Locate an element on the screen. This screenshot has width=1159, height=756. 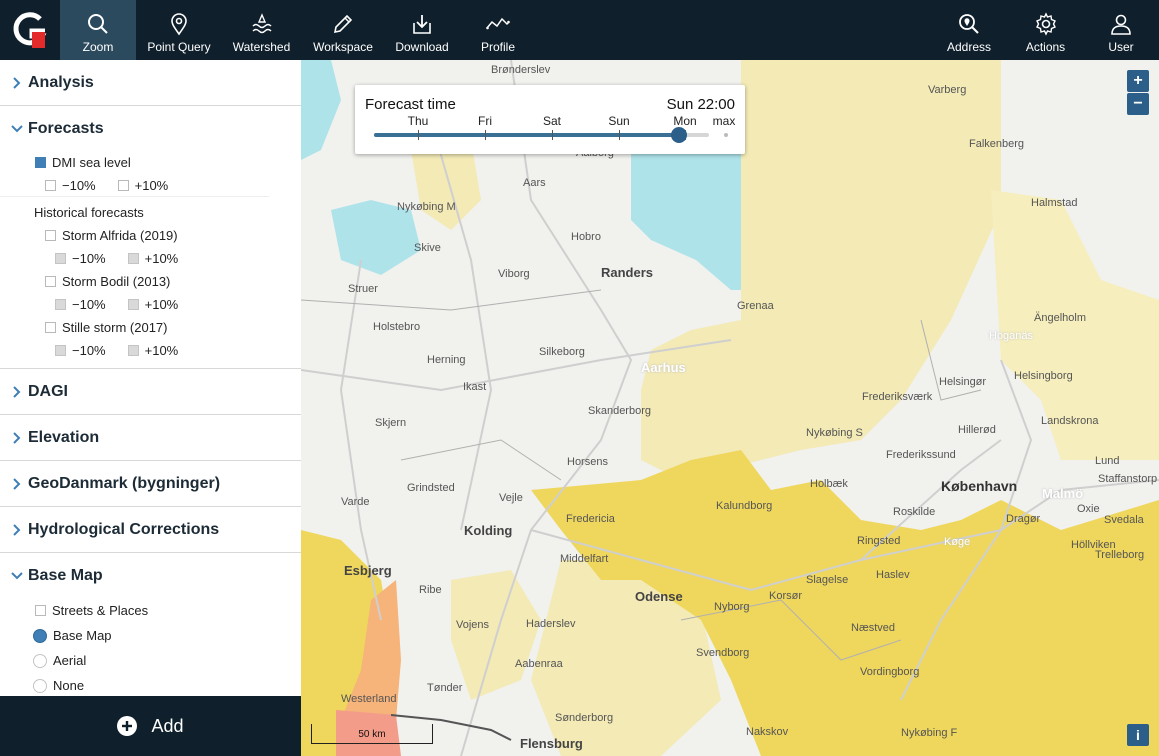
map-label: Slagelse is located at coordinates (827, 580).